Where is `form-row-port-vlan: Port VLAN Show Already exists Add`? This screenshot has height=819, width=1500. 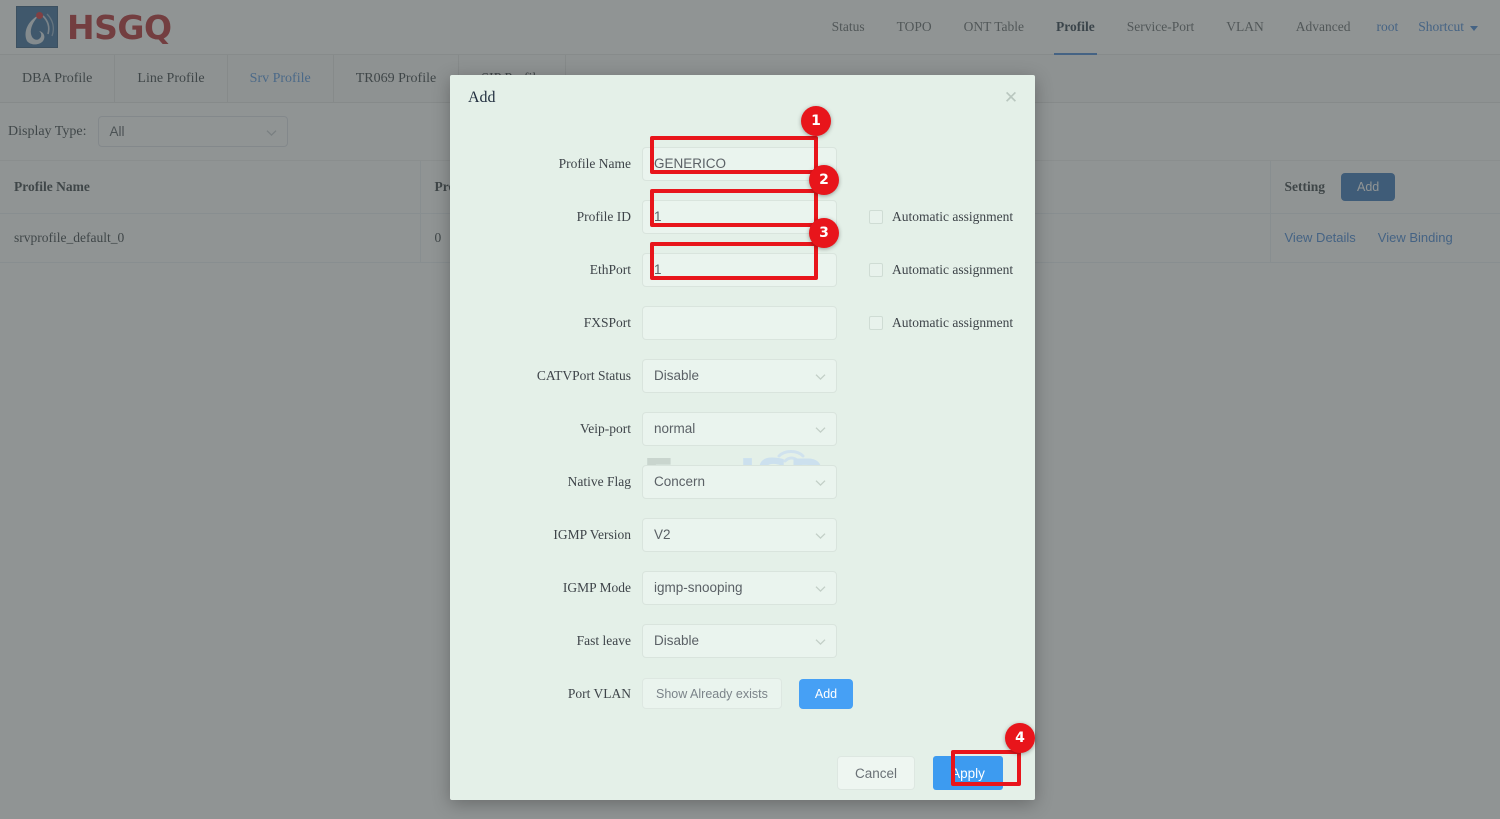 form-row-port-vlan: Port VLAN Show Already exists Add is located at coordinates (742, 693).